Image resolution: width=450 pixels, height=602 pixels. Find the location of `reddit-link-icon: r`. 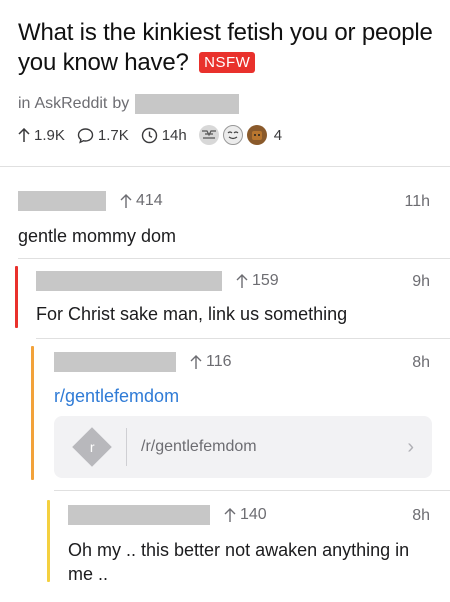

reddit-link-icon: r is located at coordinates (92, 447).